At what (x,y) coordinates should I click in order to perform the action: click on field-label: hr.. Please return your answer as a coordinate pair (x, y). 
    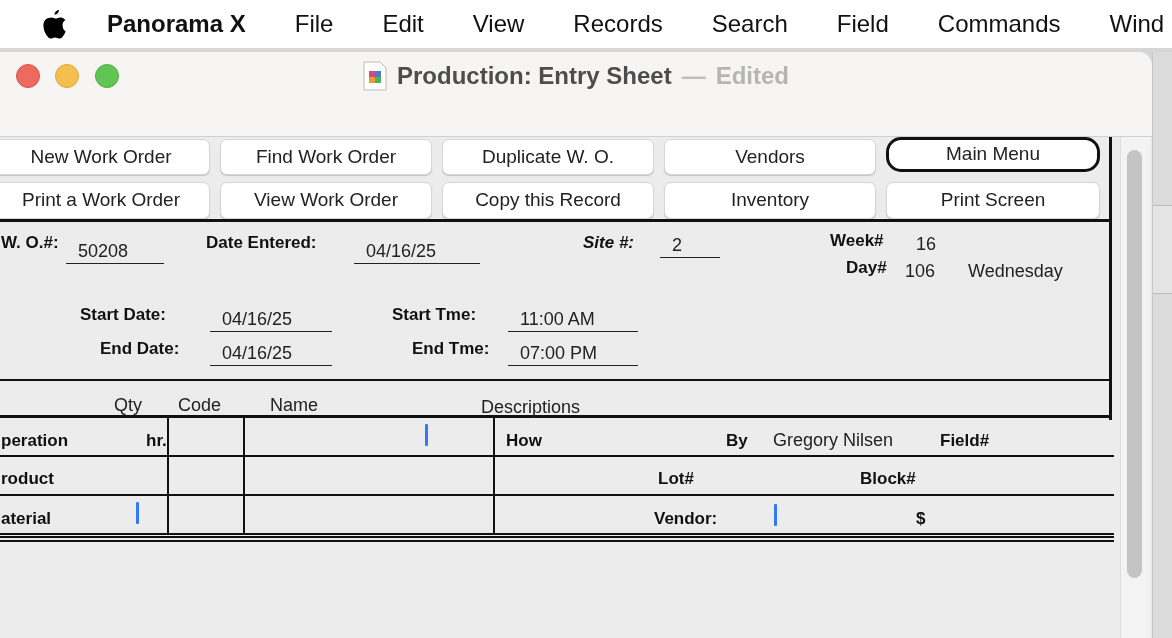
    Looking at the image, I should click on (156, 441).